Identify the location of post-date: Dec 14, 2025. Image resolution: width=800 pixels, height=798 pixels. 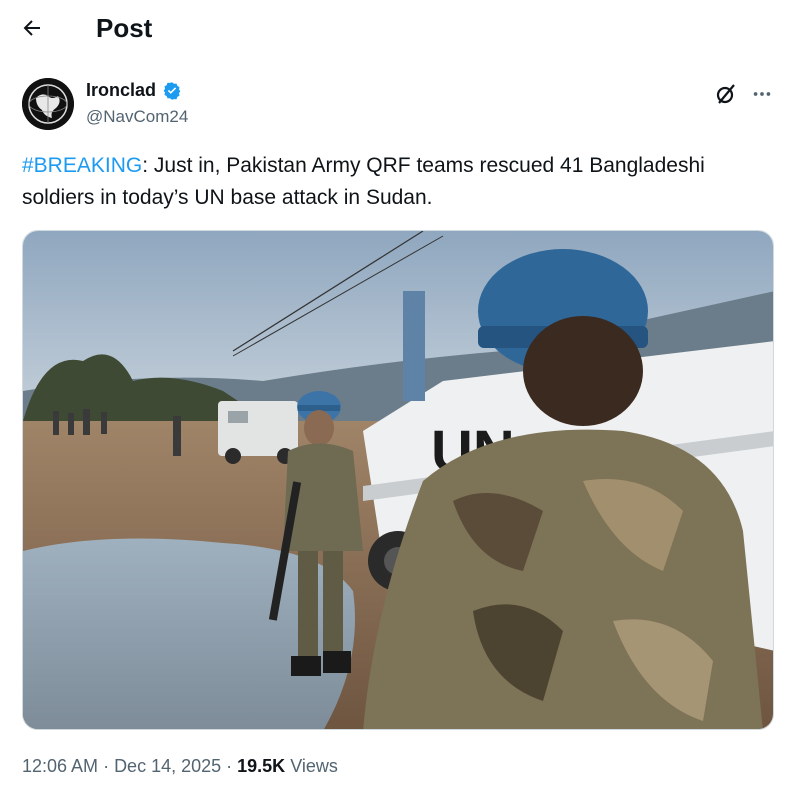
(167, 766).